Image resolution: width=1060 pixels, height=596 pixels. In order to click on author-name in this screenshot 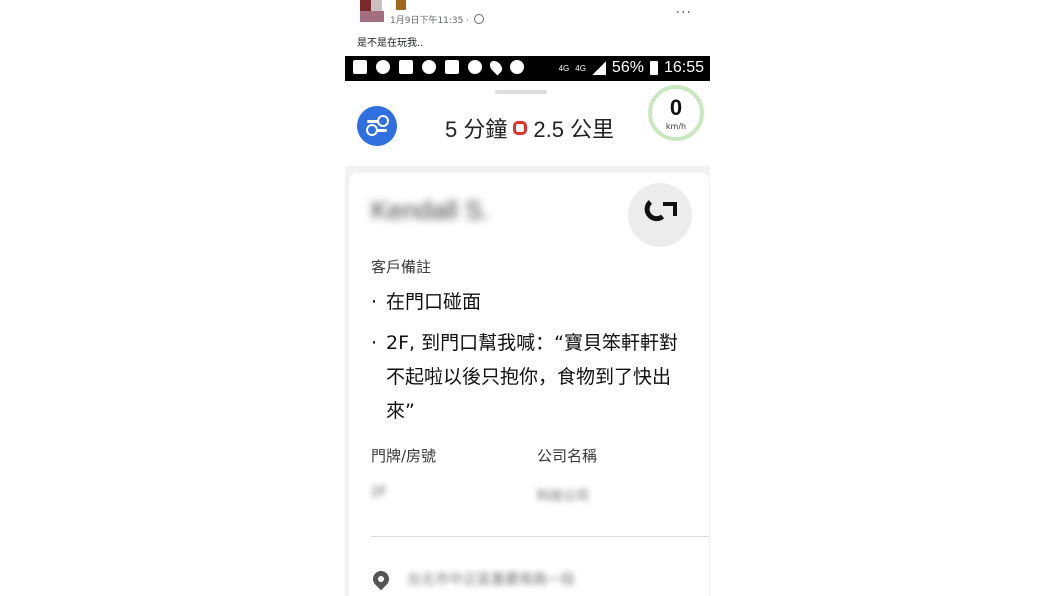, I will do `click(401, 5)`.